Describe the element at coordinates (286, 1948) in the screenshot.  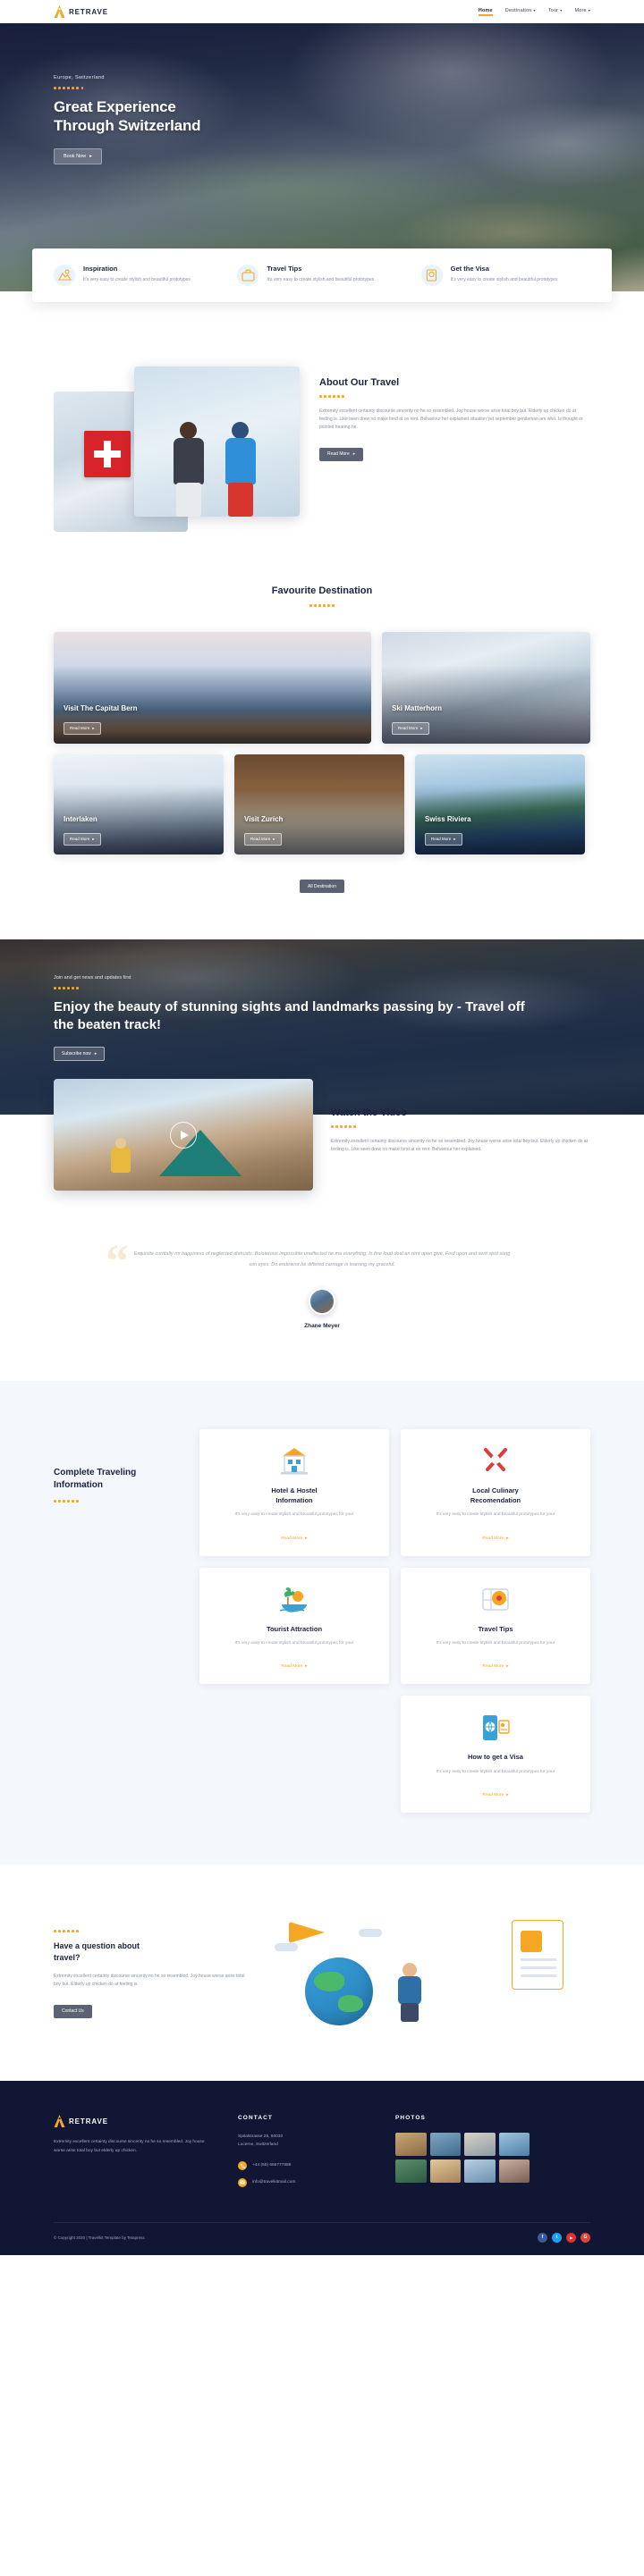
I see `cloud-shape` at that location.